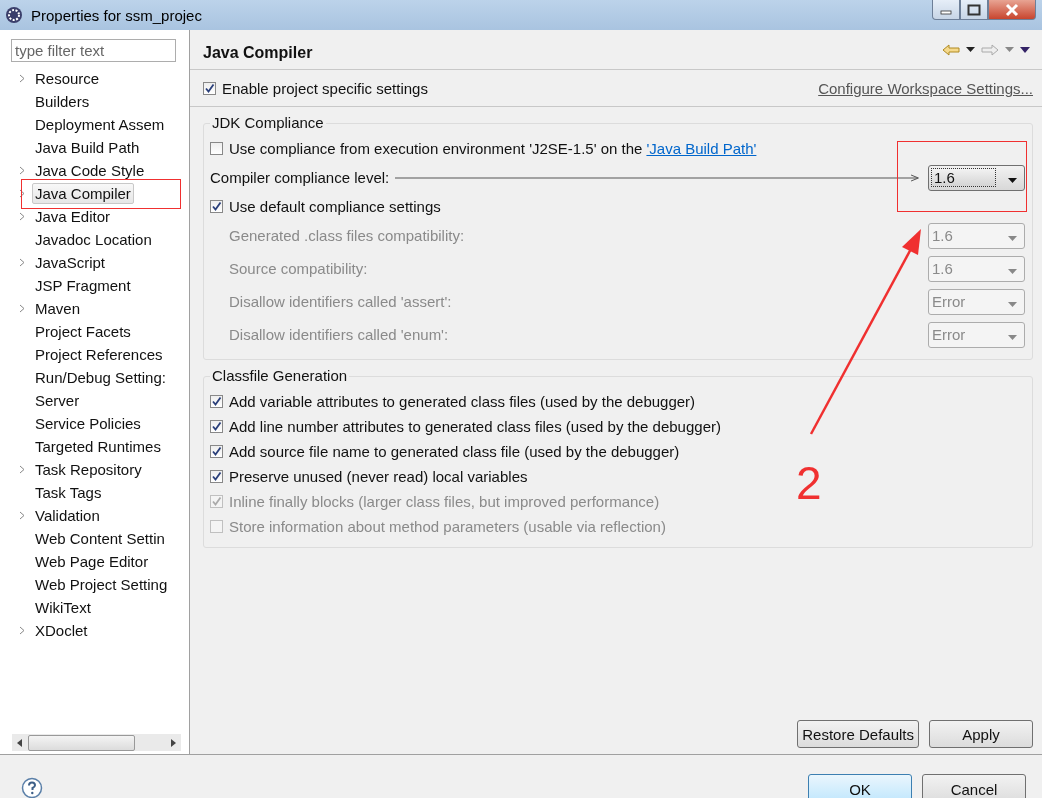  I want to click on page-title: Java Compiler, so click(258, 52).